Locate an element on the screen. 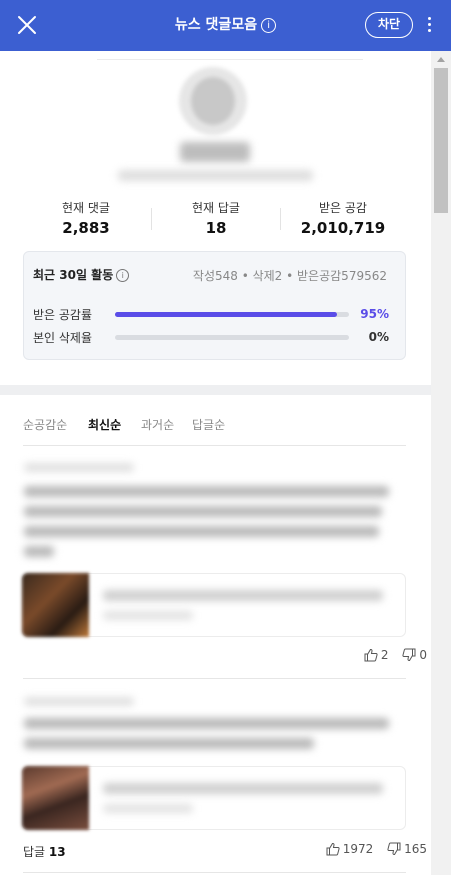 This screenshot has width=451, height=875. profile-subtext-blurred is located at coordinates (215, 175).